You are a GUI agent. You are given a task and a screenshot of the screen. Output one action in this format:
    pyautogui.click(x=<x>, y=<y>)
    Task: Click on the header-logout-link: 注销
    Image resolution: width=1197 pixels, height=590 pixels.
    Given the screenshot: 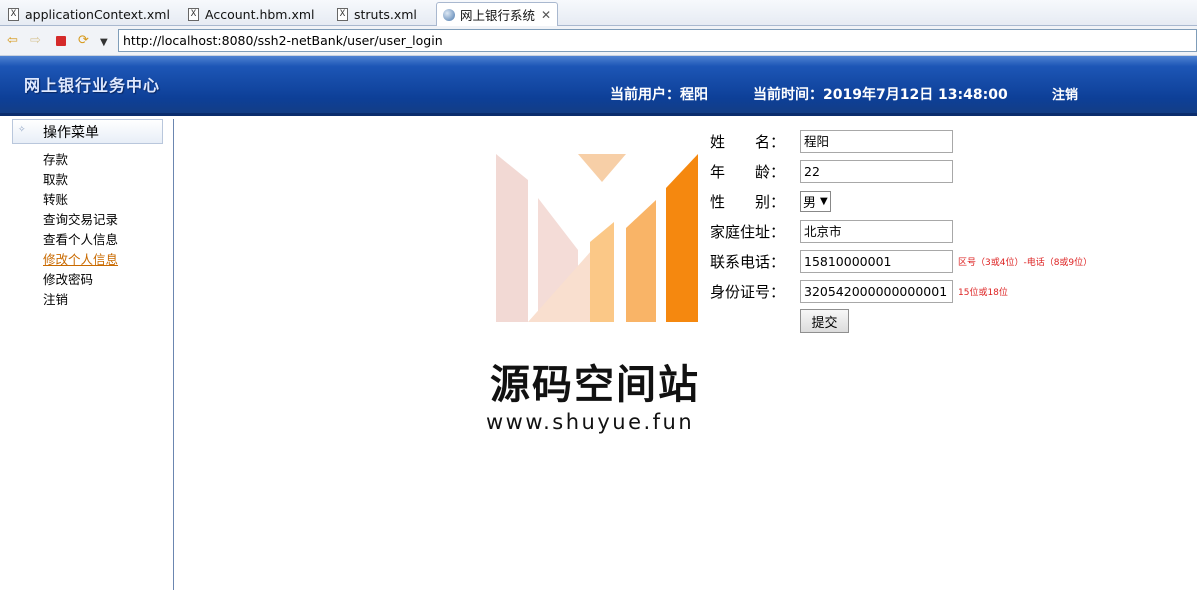 What is the action you would take?
    pyautogui.click(x=1065, y=93)
    